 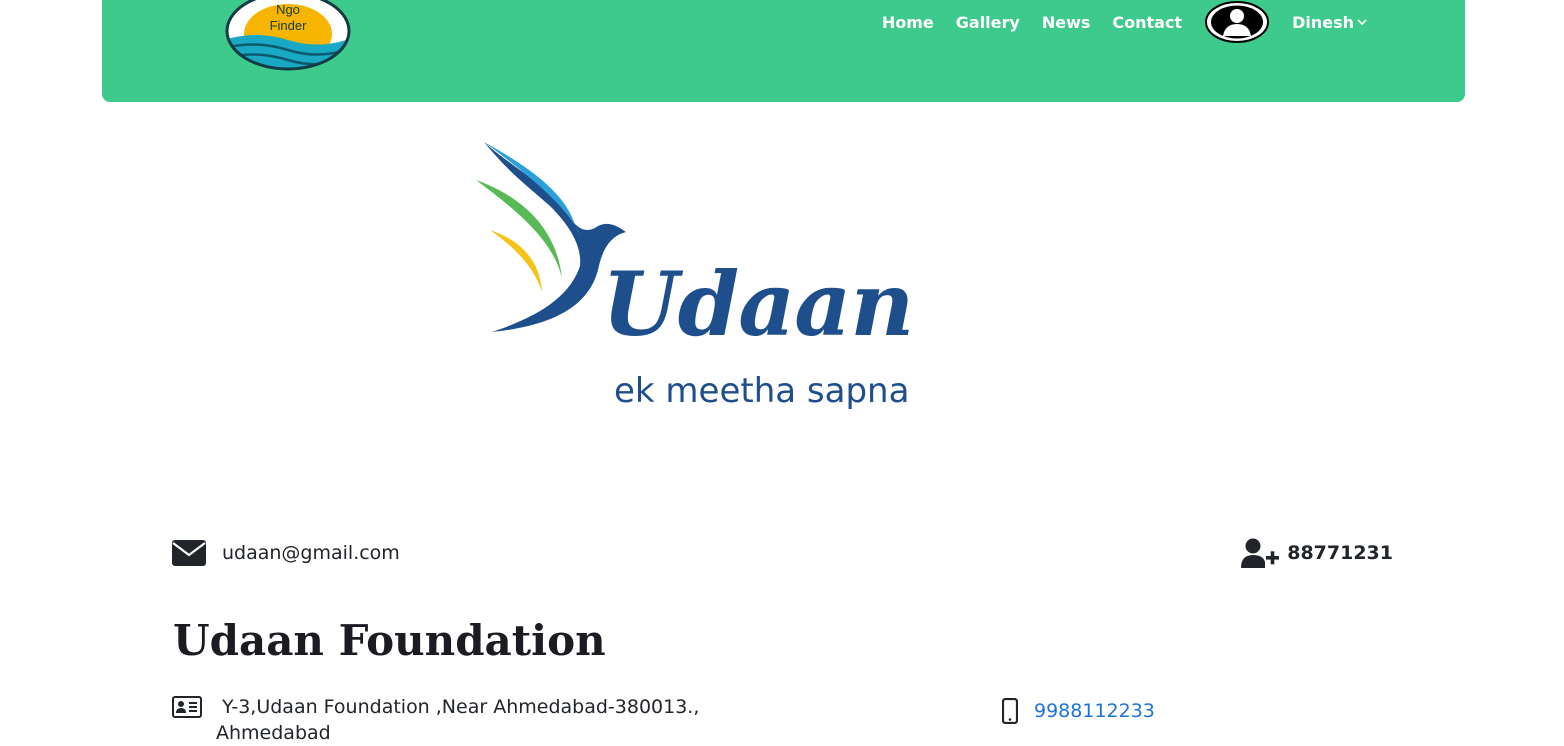 I want to click on phone-info: 9988112233, so click(x=1078, y=711).